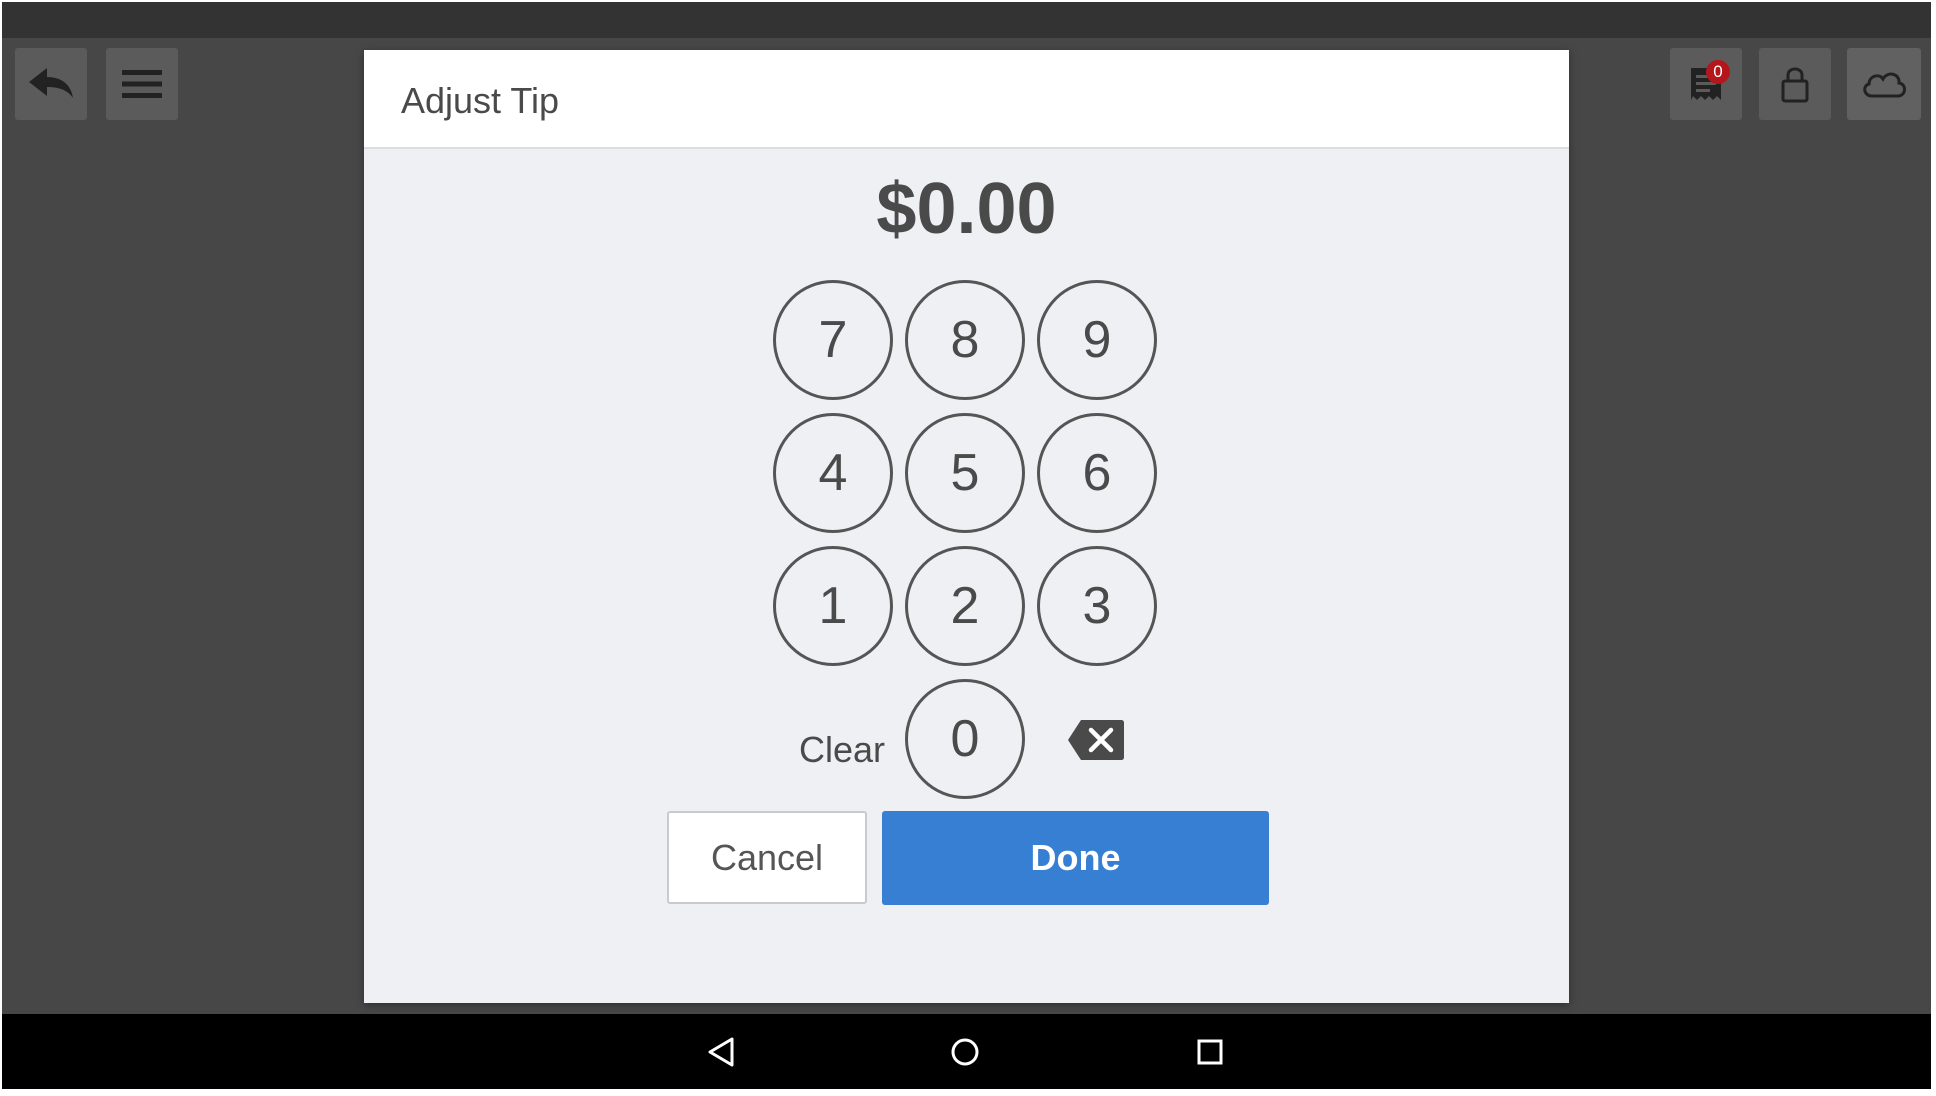  Describe the element at coordinates (1075, 858) in the screenshot. I see `done-button: Done` at that location.